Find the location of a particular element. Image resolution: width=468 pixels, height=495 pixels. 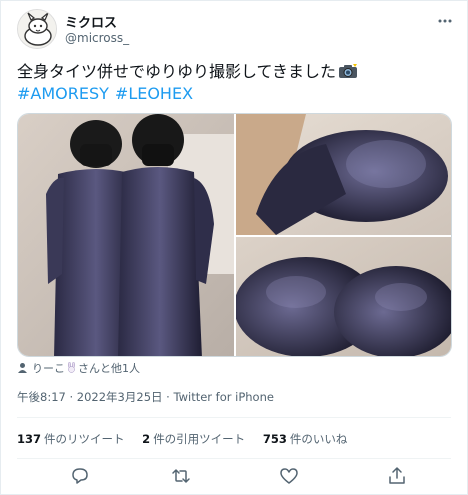

reply-button is located at coordinates (80, 476).